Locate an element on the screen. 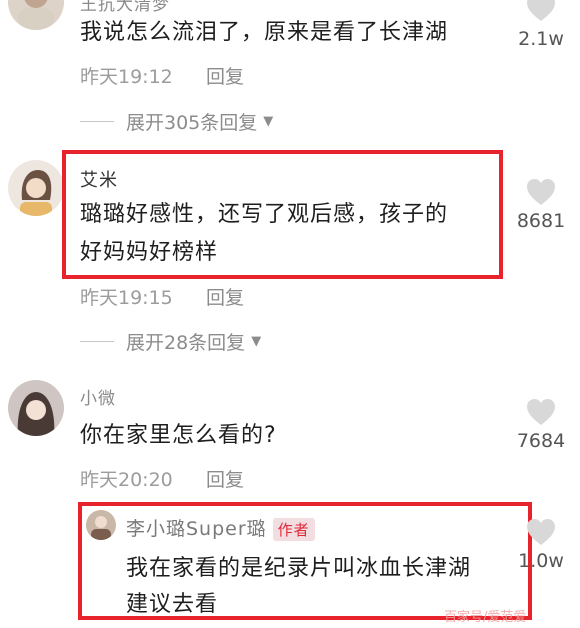  expand-replies-button: 展开28条回复 ▼ is located at coordinates (170, 341).